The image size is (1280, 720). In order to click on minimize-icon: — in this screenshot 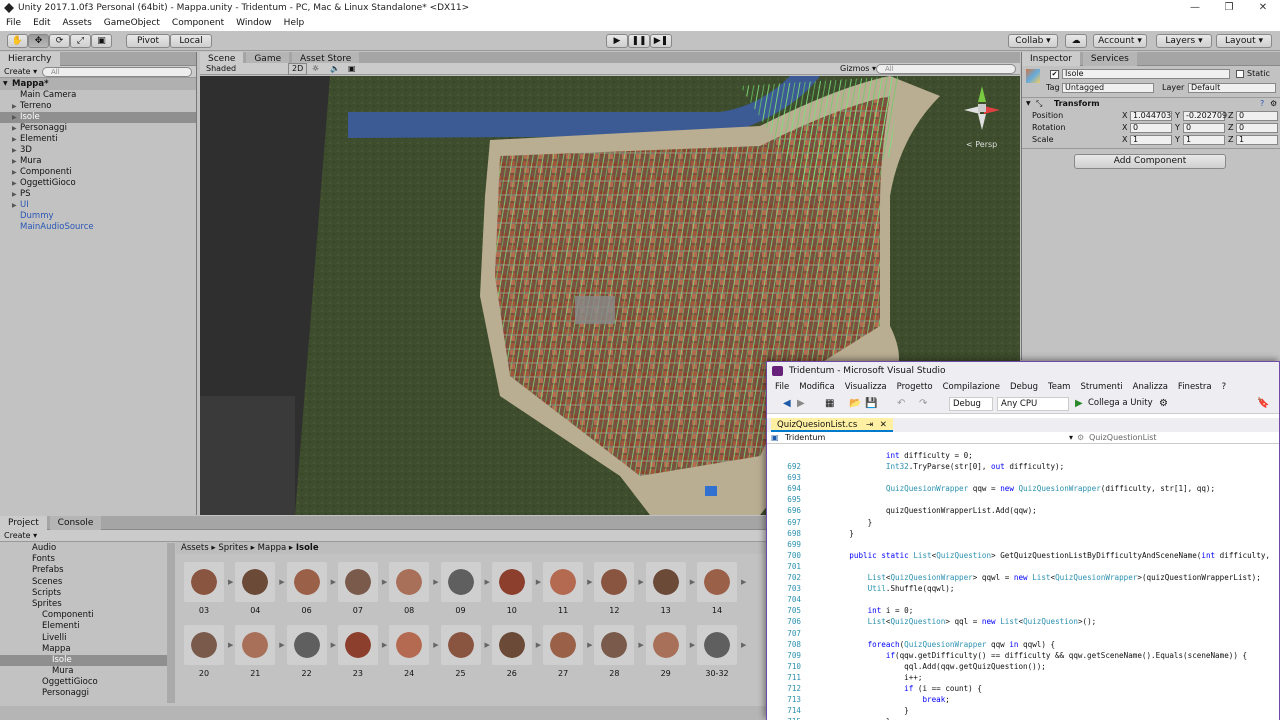, I will do `click(1195, 8)`.